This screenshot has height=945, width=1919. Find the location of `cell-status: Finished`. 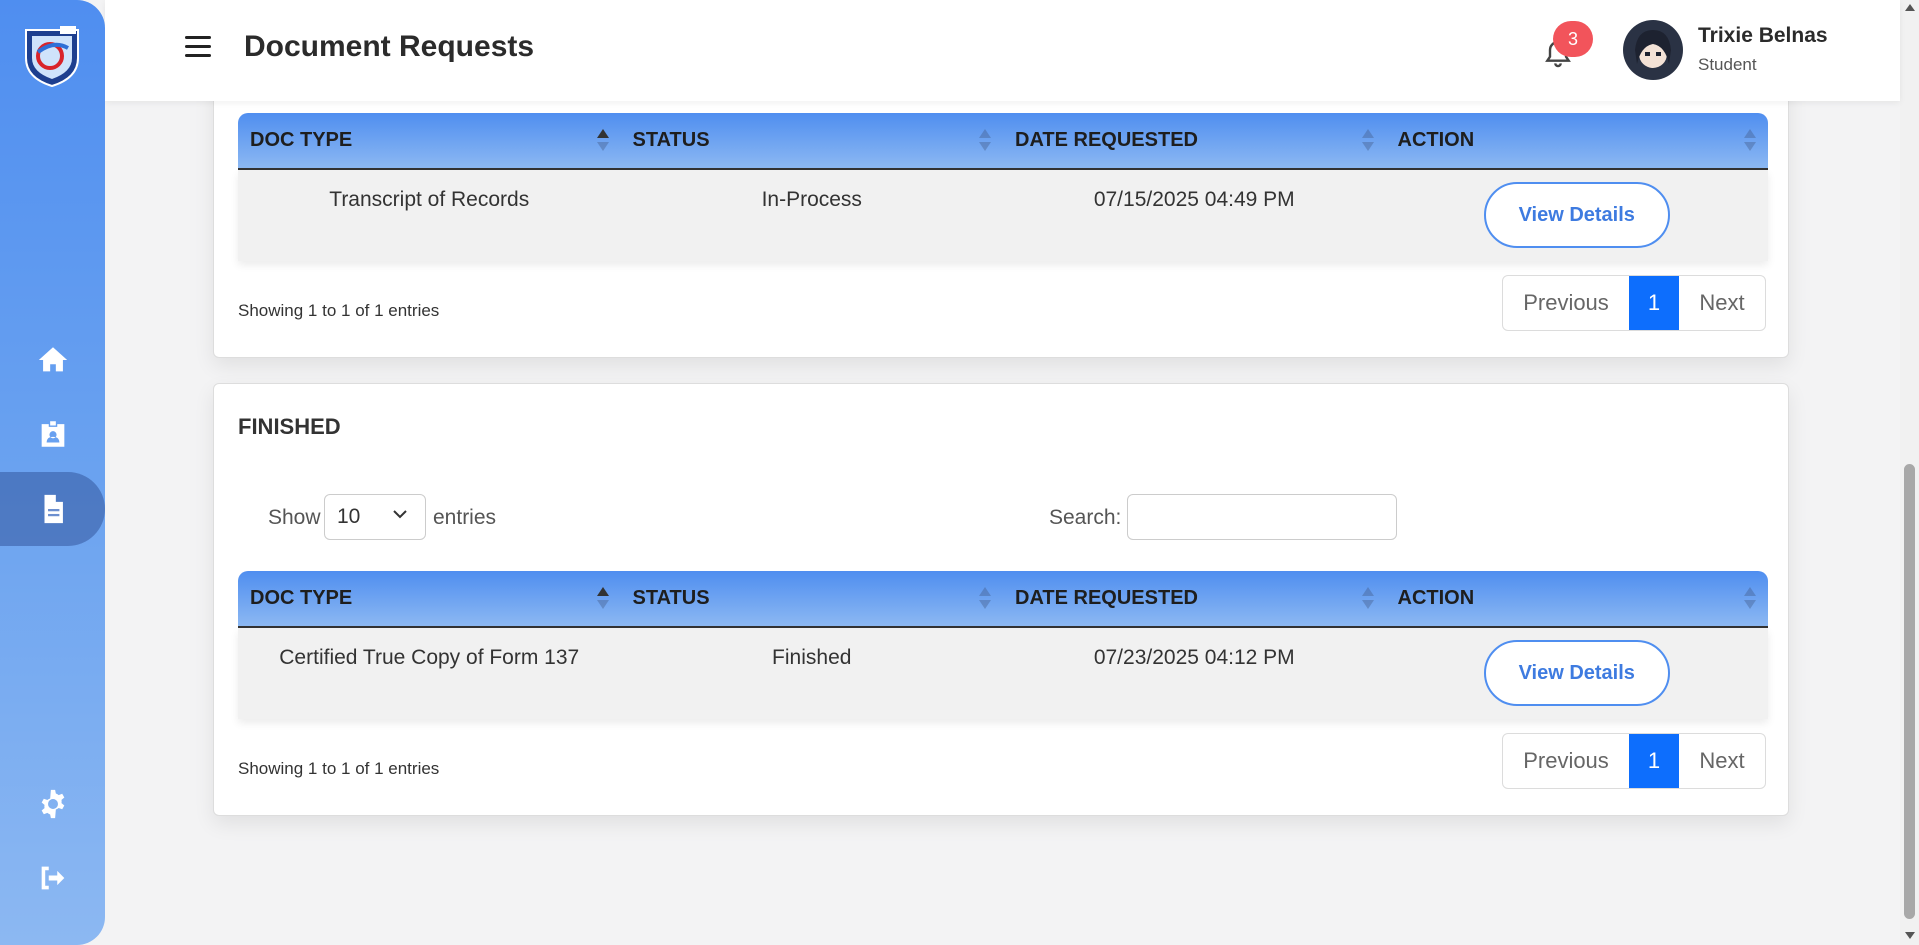

cell-status: Finished is located at coordinates (812, 657).